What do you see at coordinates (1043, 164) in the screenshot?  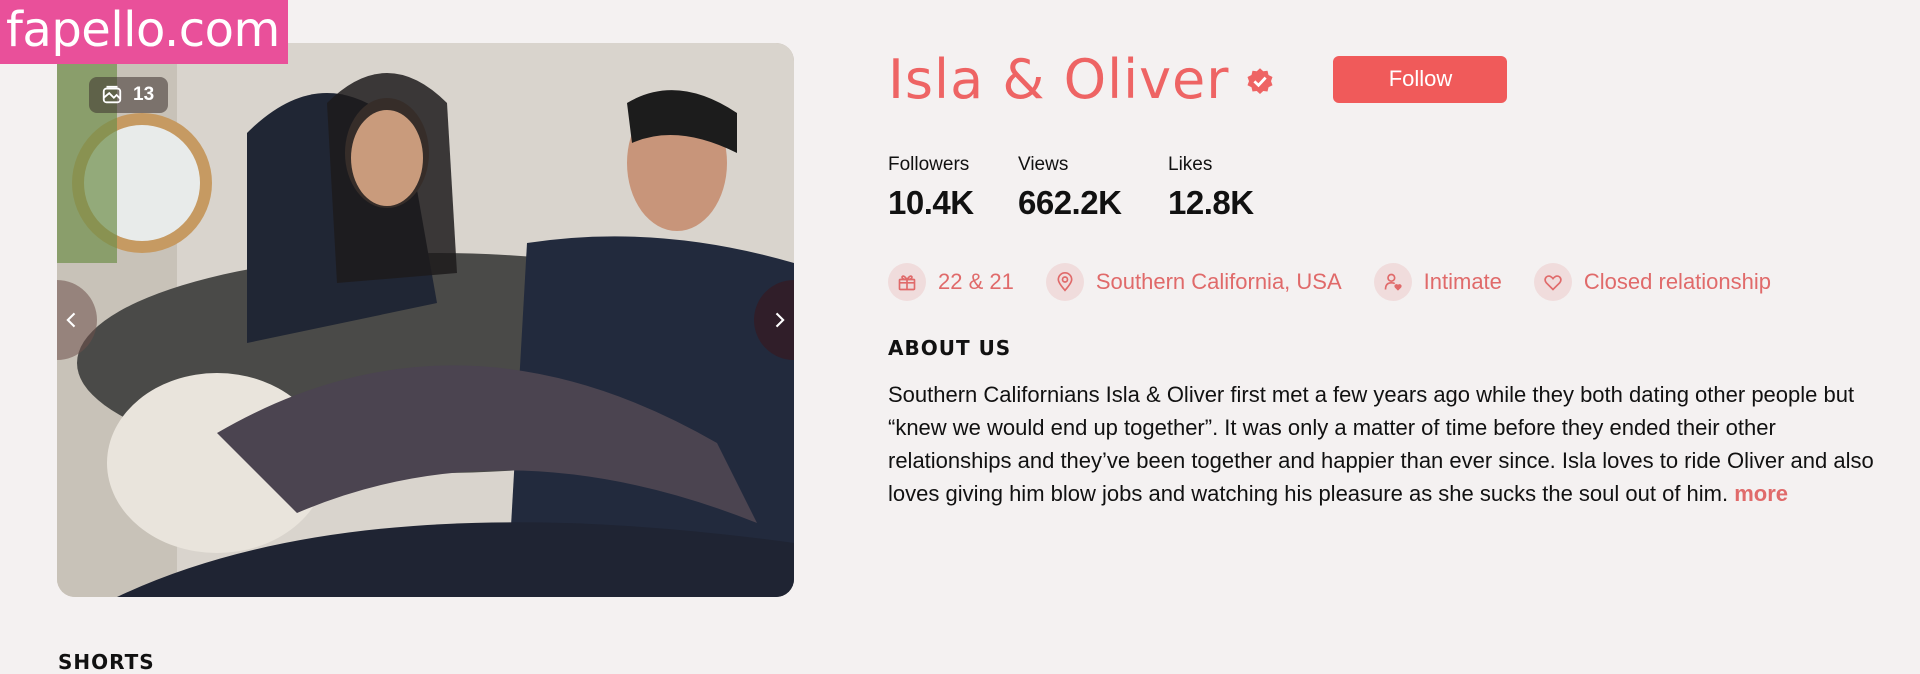 I see `stat-label: Views` at bounding box center [1043, 164].